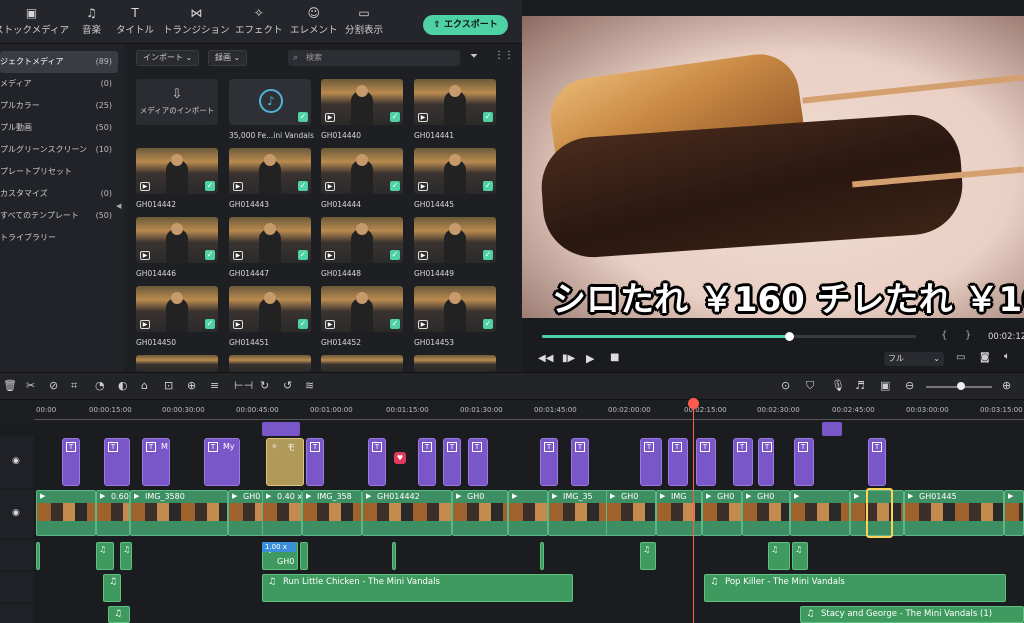 This screenshot has height=623, width=1024. What do you see at coordinates (504, 55) in the screenshot?
I see `grid-view-icon: ⋮⋮` at bounding box center [504, 55].